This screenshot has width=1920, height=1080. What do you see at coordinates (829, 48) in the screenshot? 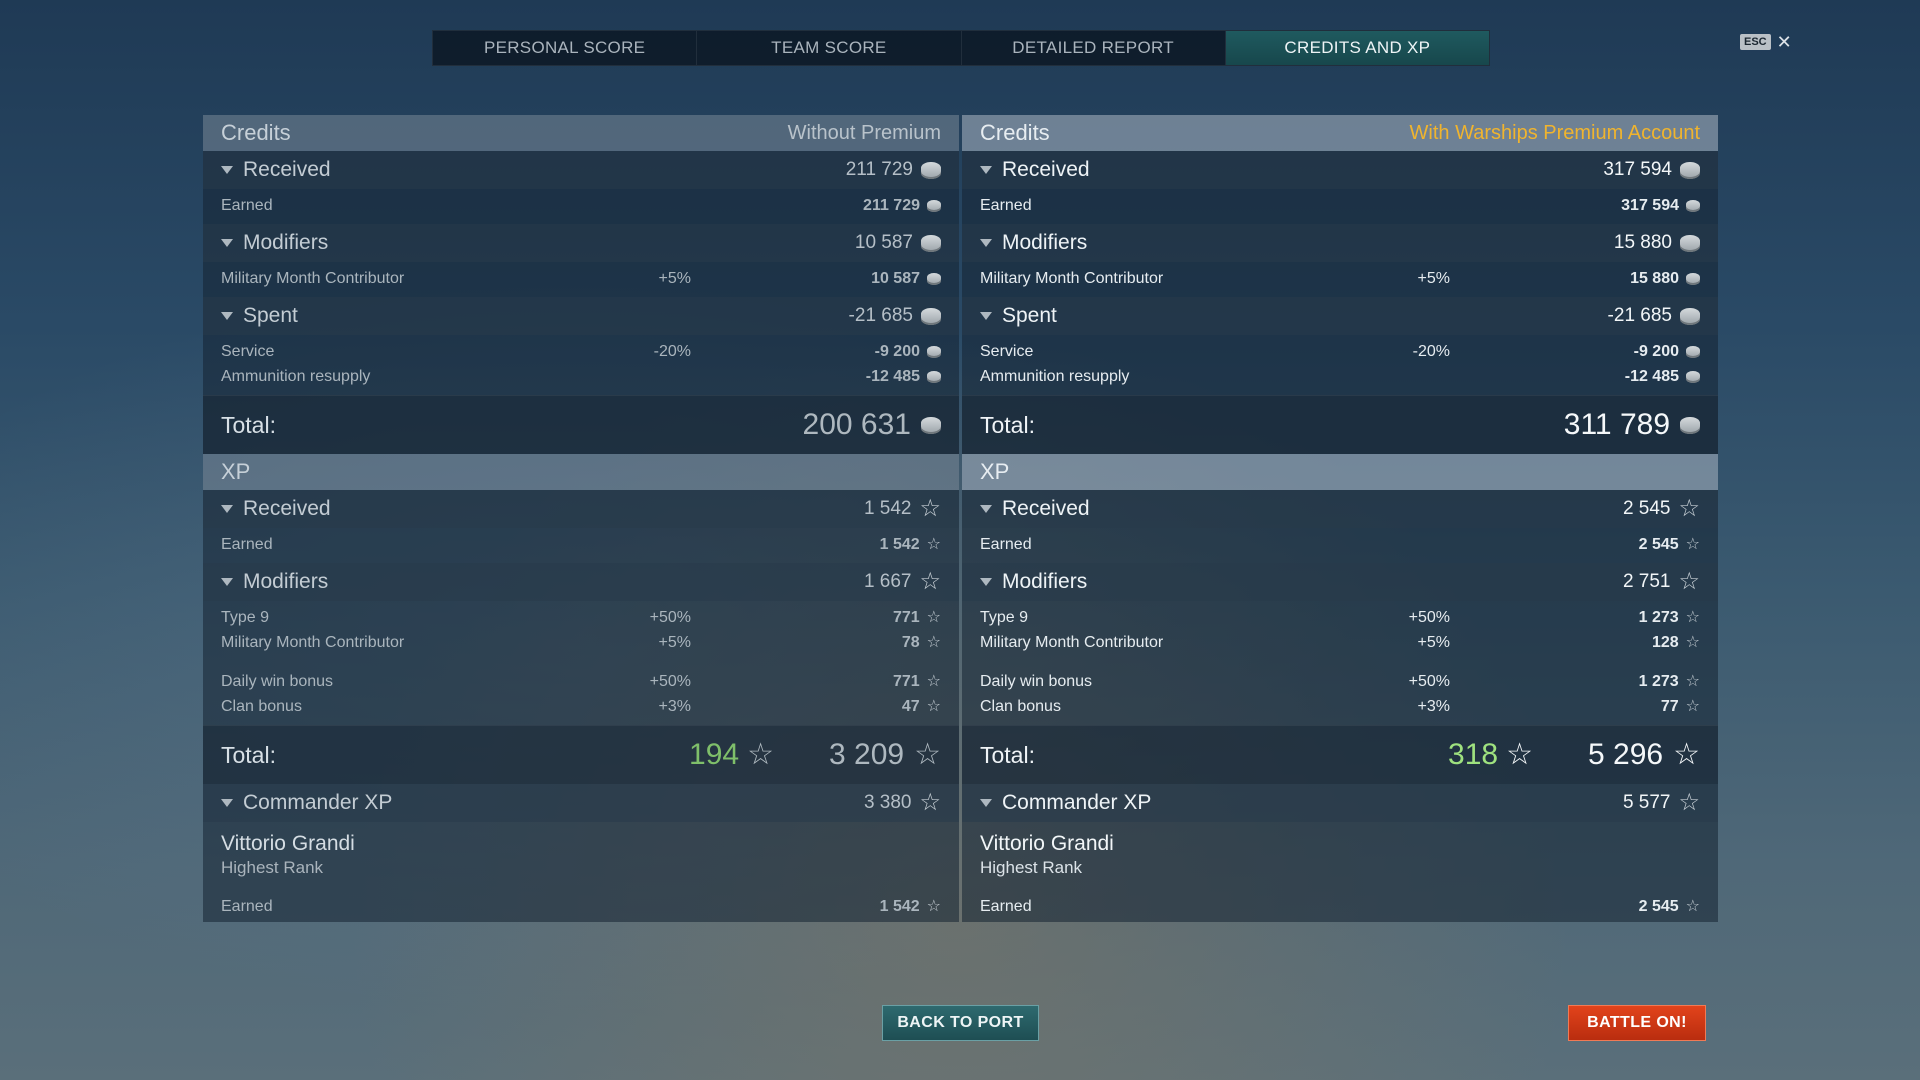
I see `tab-team-score: TEAM SCORE` at bounding box center [829, 48].